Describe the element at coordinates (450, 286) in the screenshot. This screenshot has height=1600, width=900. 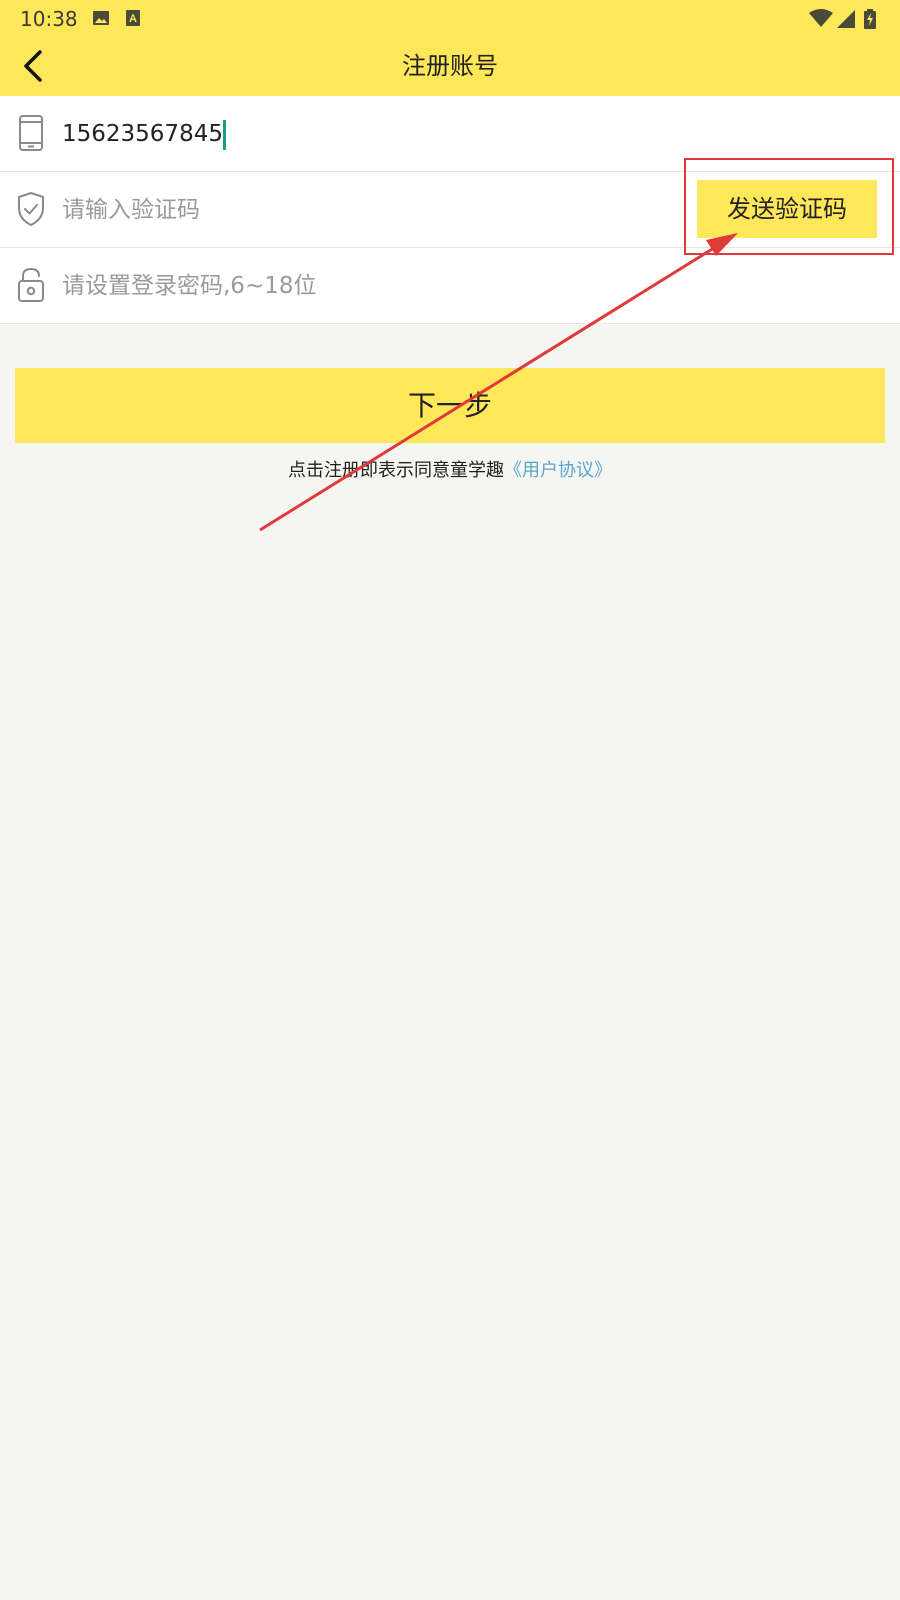
I see `password-row: 请设置登录密码,6~18位` at that location.